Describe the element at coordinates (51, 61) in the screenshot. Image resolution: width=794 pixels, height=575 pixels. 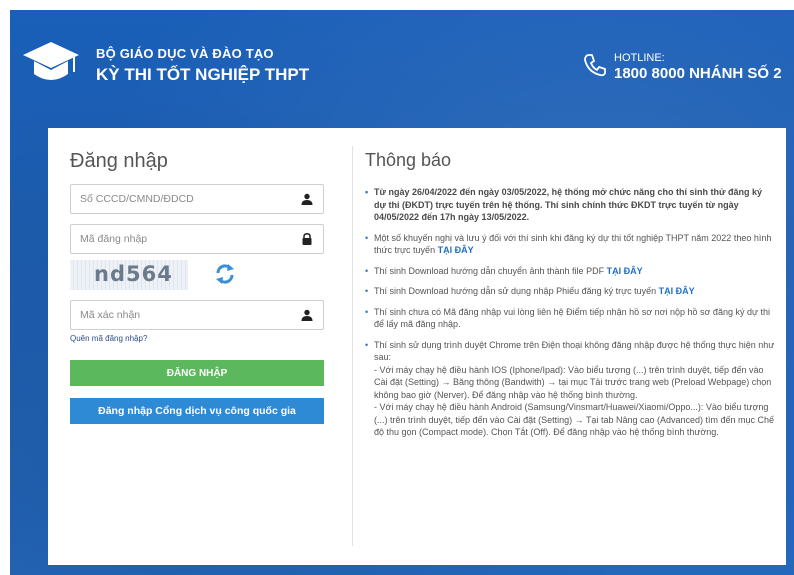
I see `graduation-cap-icon` at that location.